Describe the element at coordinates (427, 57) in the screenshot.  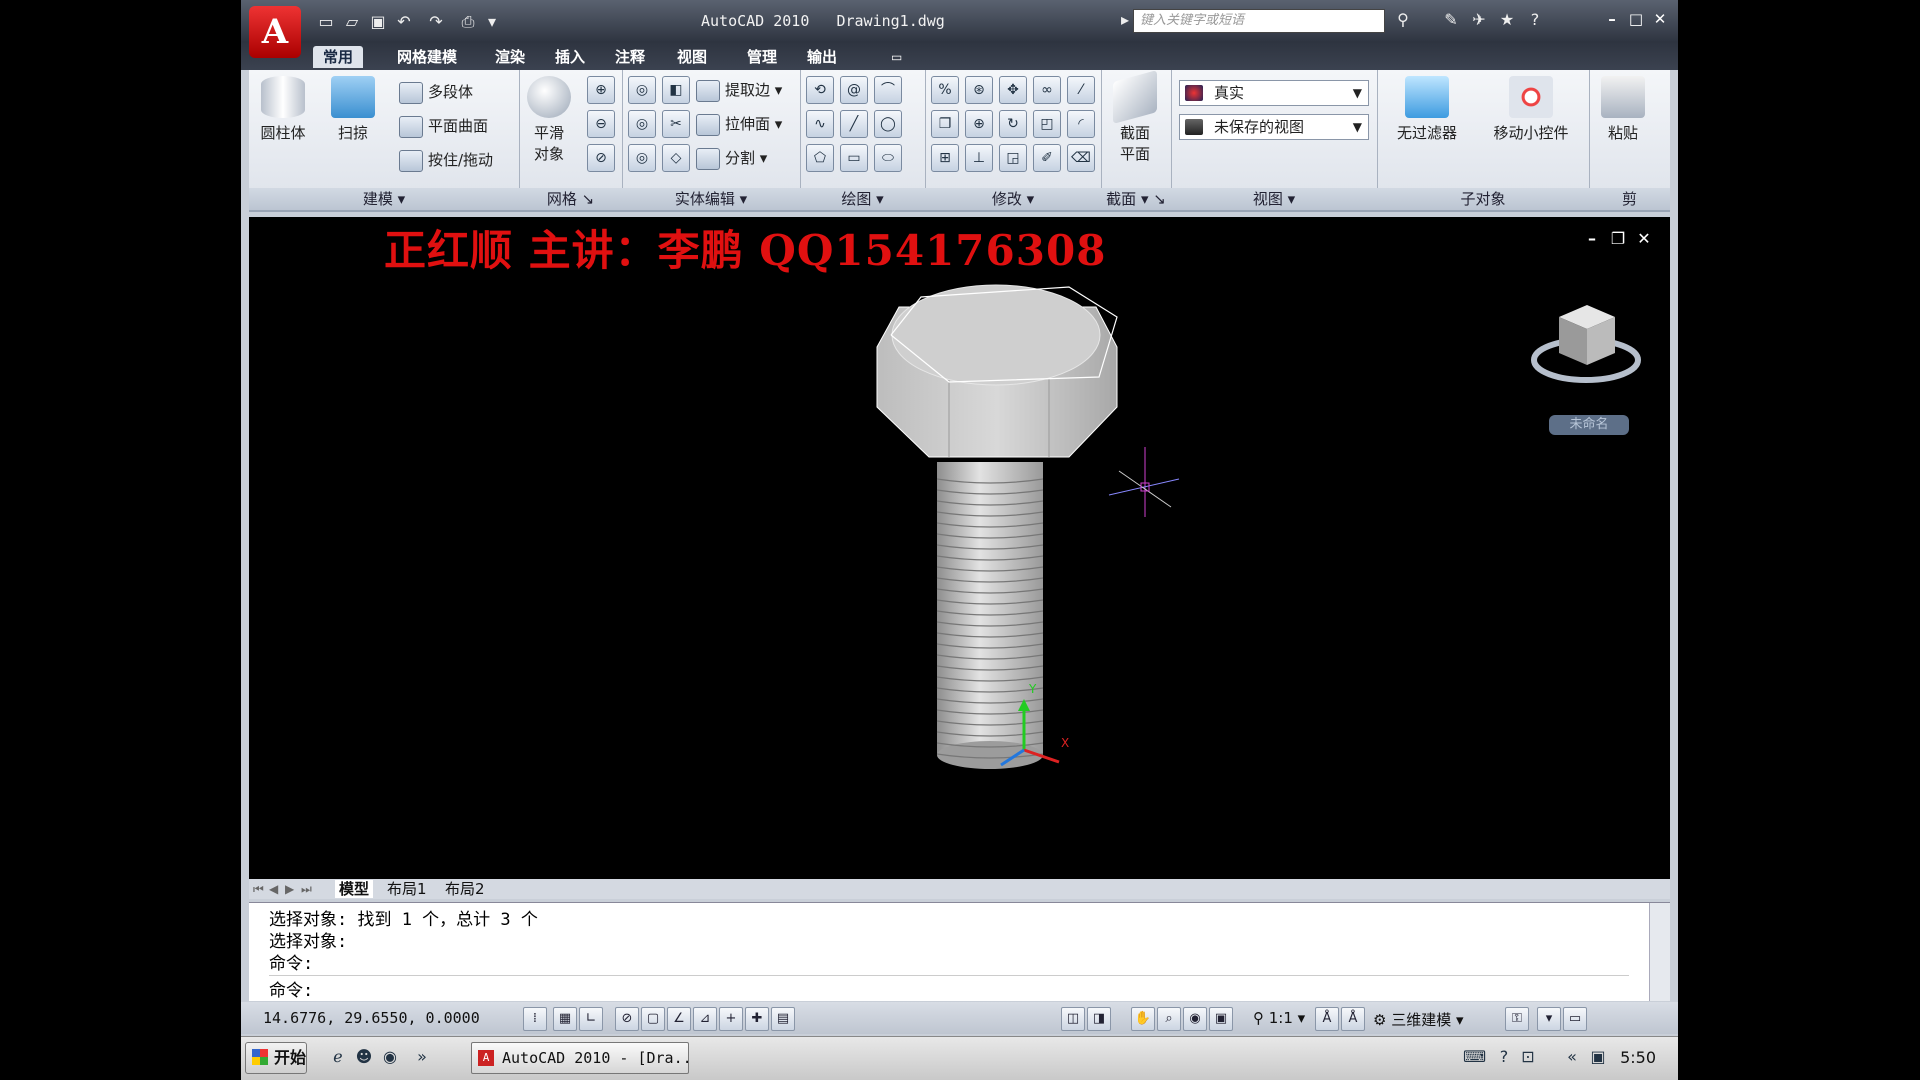
I see `tab-mesh-modeling: 网格建模` at that location.